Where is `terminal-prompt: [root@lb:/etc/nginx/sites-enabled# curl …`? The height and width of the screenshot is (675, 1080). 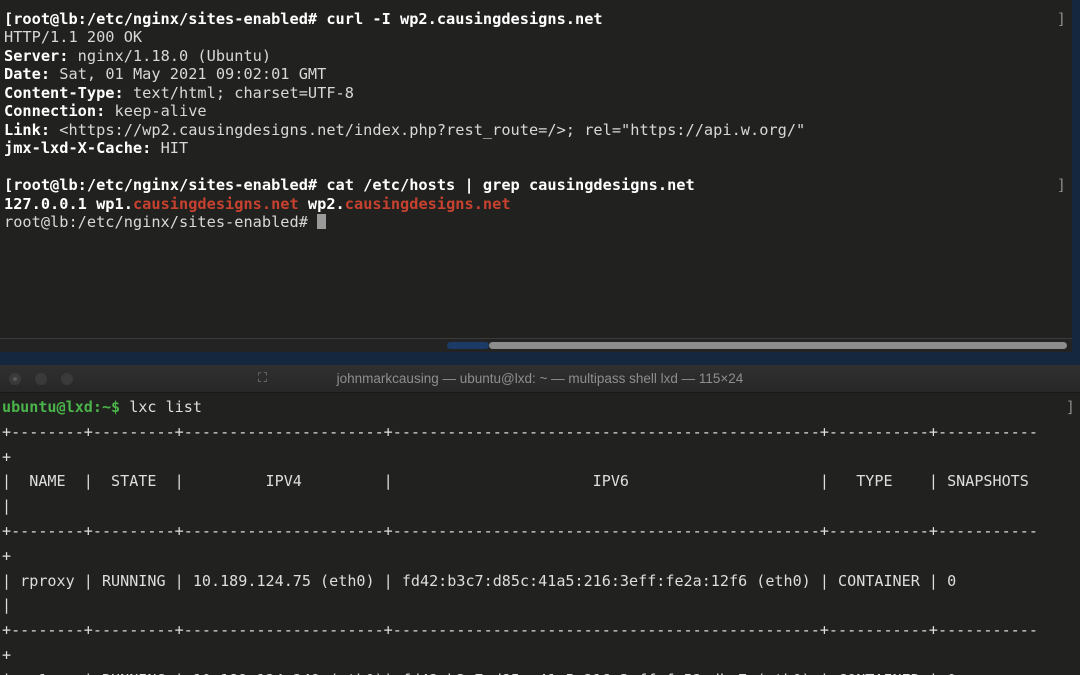
terminal-prompt: [root@lb:/etc/nginx/sites-enabled# curl … is located at coordinates (303, 19).